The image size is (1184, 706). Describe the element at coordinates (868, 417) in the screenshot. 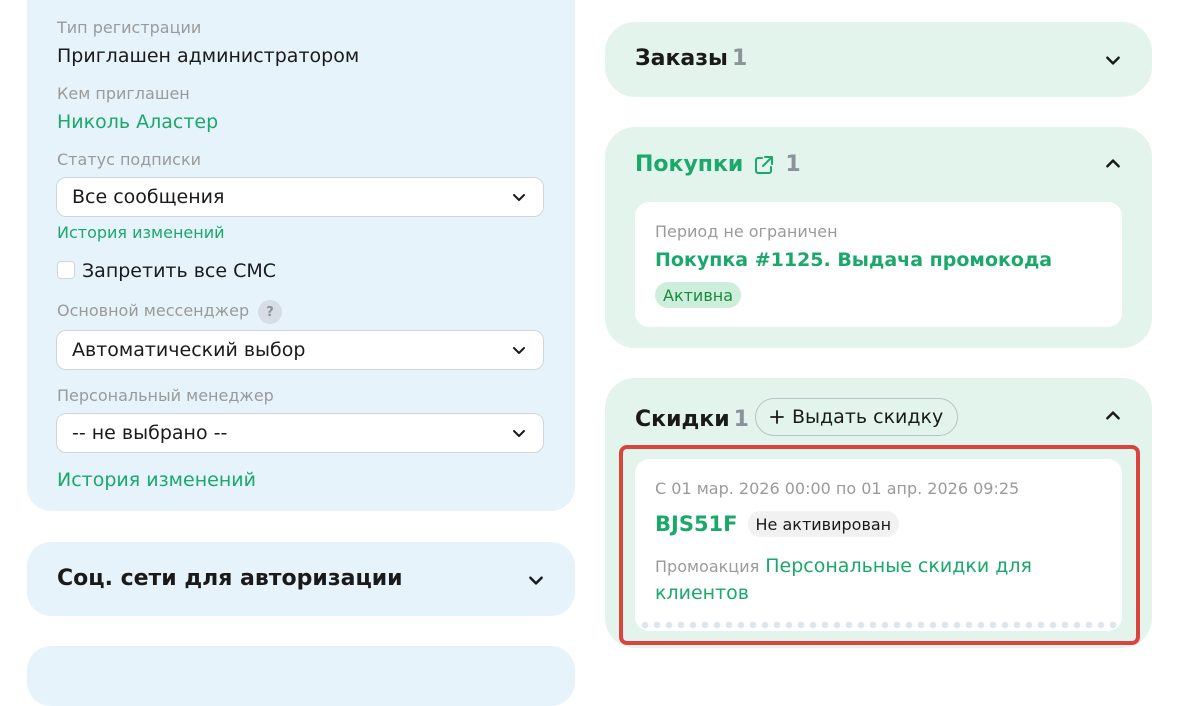

I see `add-discount-label: Выдать скидку` at that location.